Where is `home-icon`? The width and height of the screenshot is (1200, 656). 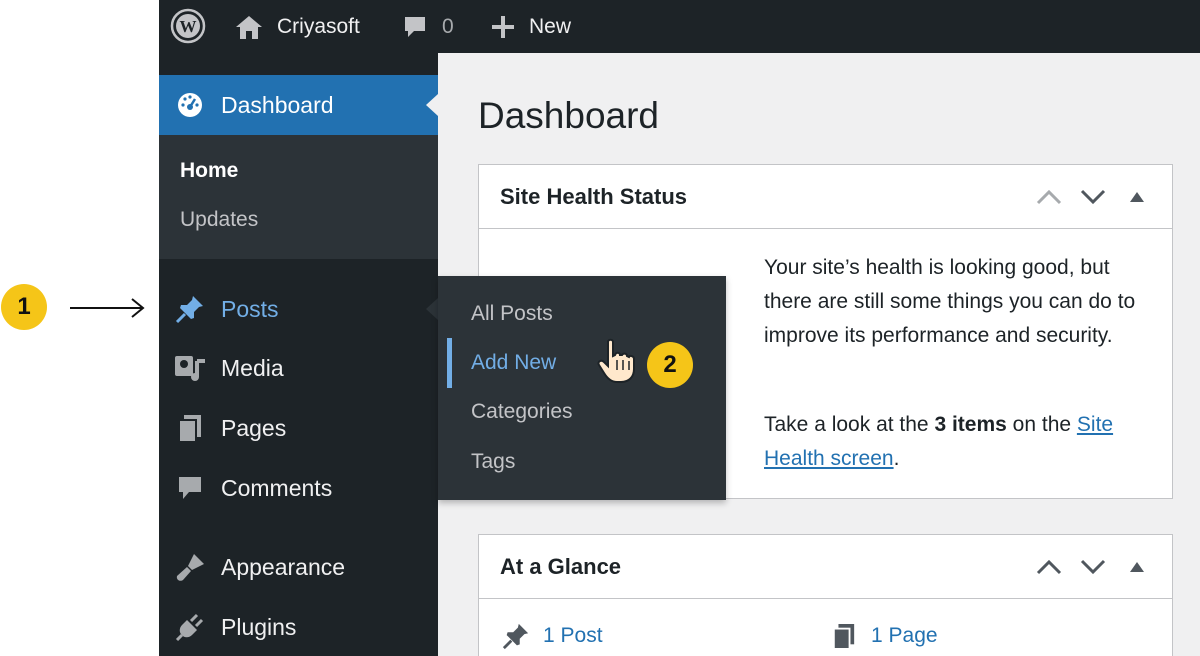
home-icon is located at coordinates (249, 27).